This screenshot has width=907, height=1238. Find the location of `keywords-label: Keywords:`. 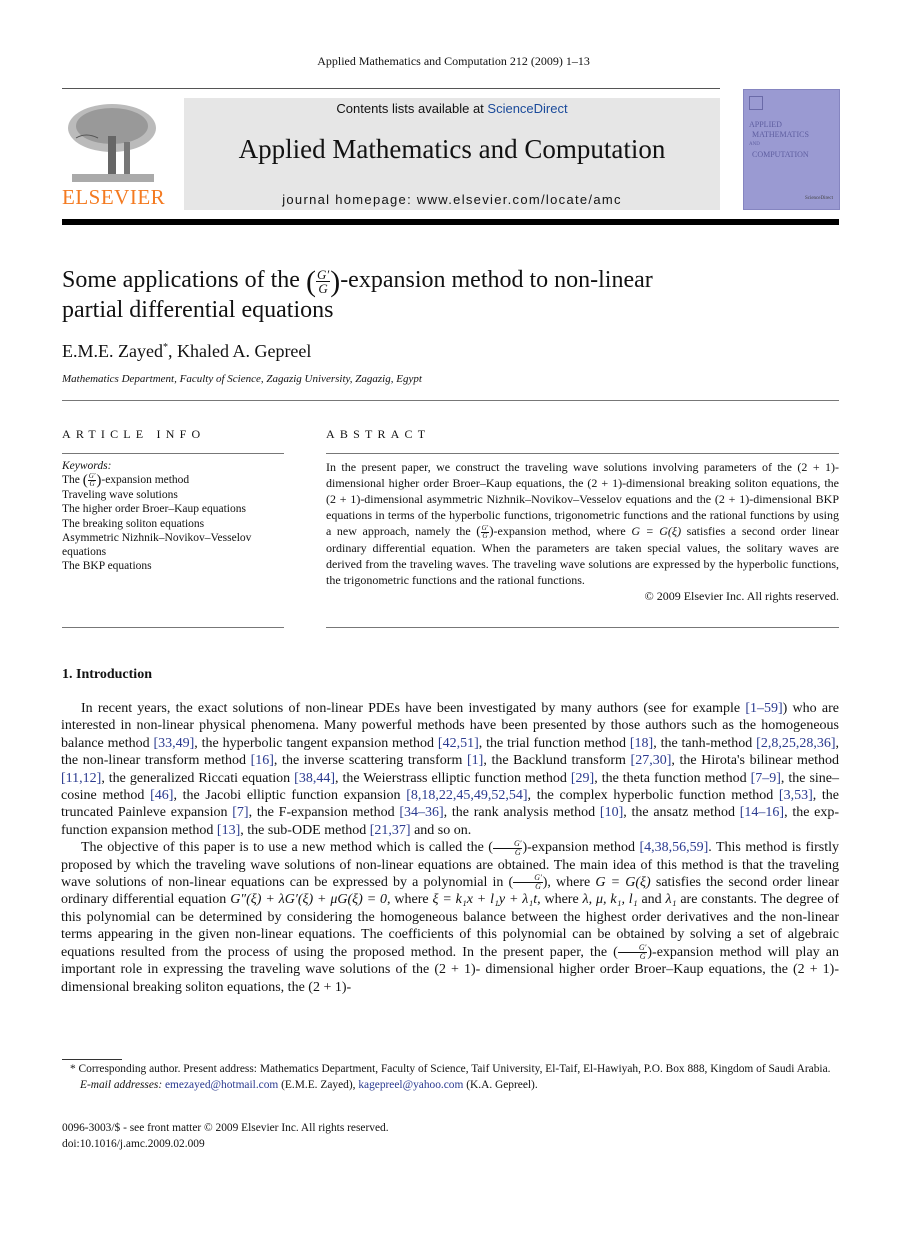

keywords-label: Keywords: is located at coordinates (87, 466).